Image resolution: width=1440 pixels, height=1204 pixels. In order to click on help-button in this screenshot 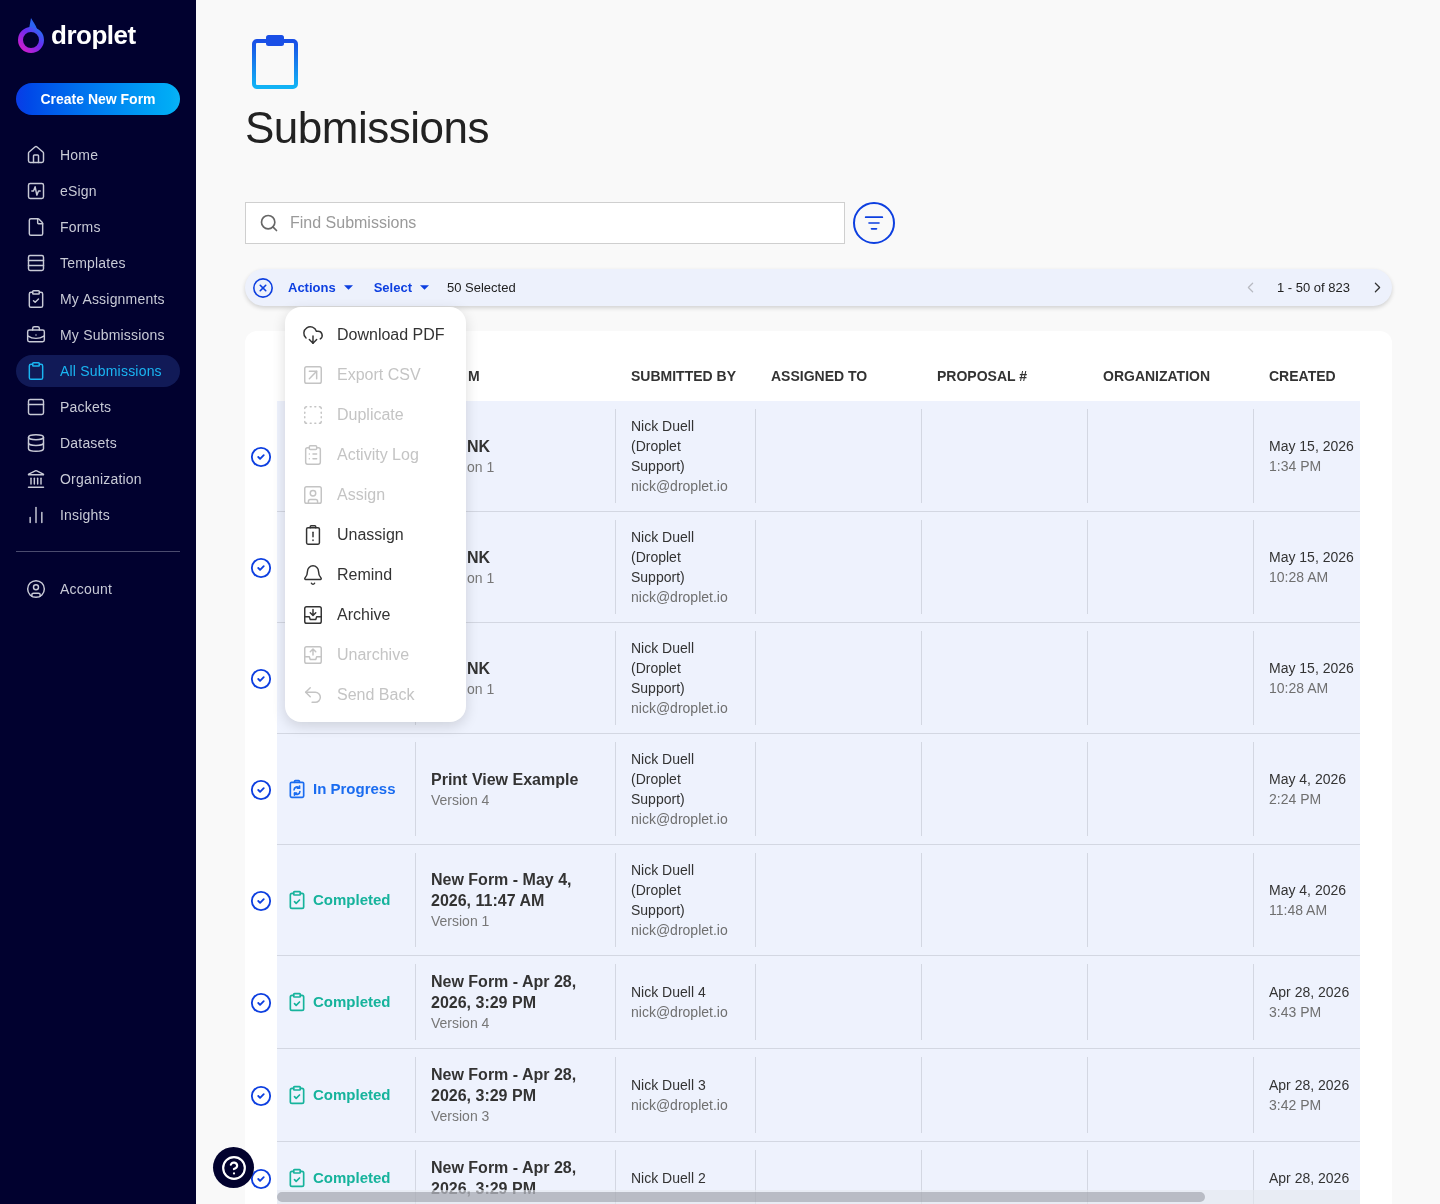, I will do `click(233, 1167)`.